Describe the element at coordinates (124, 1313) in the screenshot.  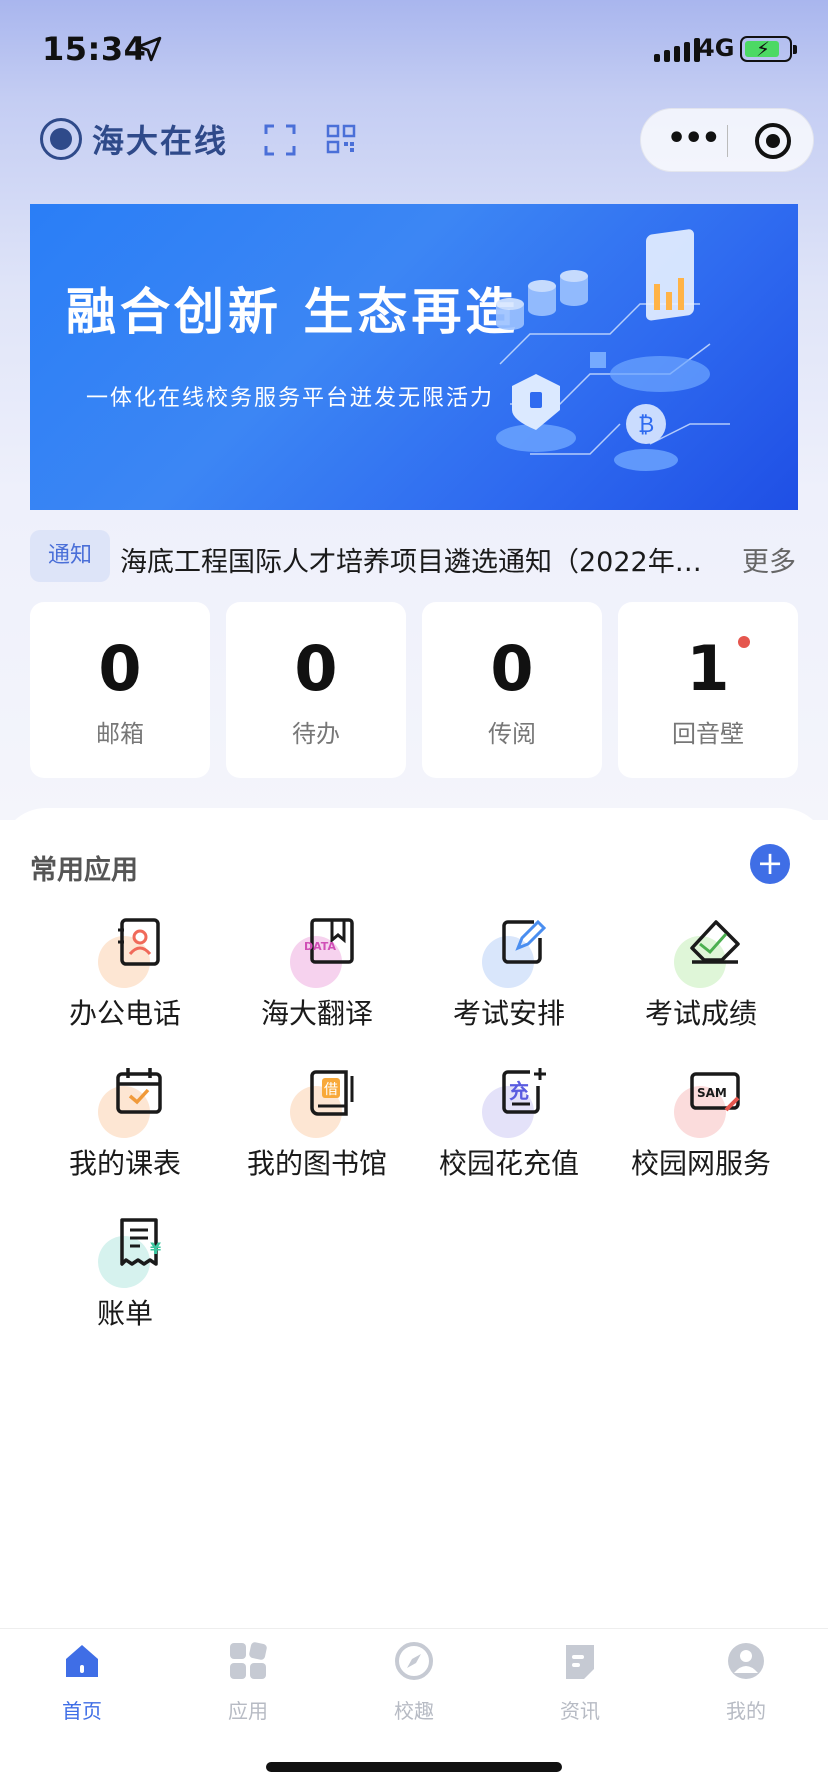
I see `app-label: 账单` at that location.